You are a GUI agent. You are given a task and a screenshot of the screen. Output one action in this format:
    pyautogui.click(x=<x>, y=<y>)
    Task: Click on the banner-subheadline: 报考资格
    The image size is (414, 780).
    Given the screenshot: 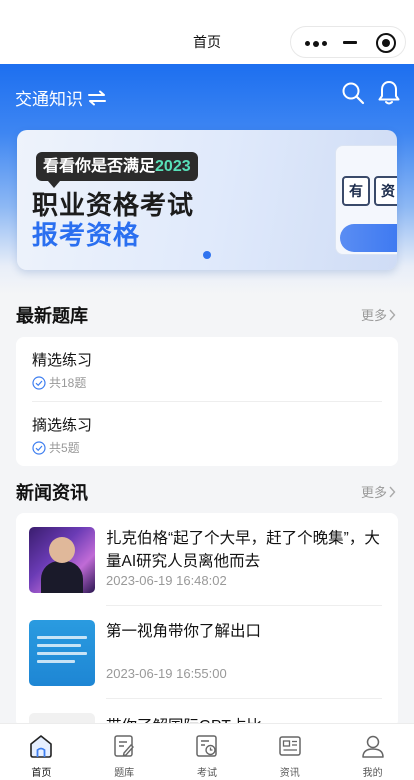 What is the action you would take?
    pyautogui.click(x=86, y=235)
    